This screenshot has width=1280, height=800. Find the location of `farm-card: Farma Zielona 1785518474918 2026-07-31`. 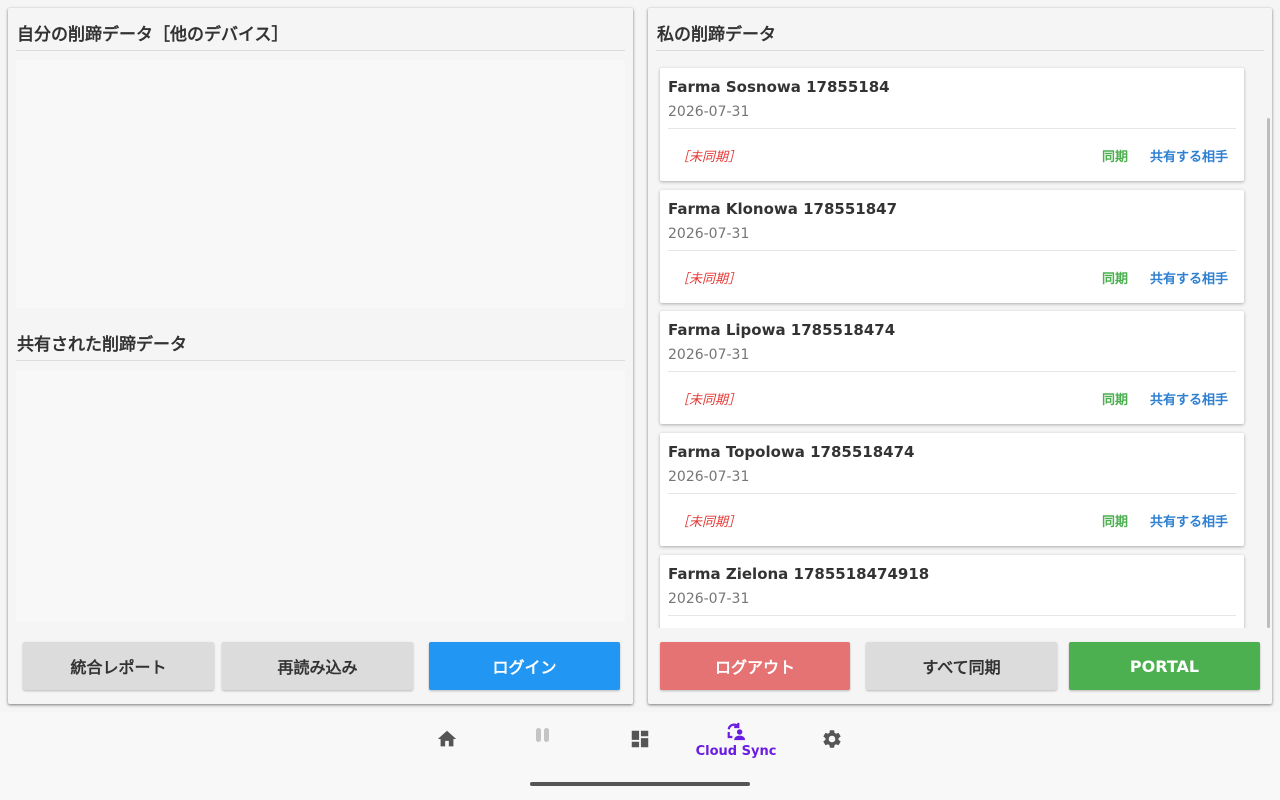

farm-card: Farma Zielona 1785518474918 2026-07-31 is located at coordinates (952, 591).